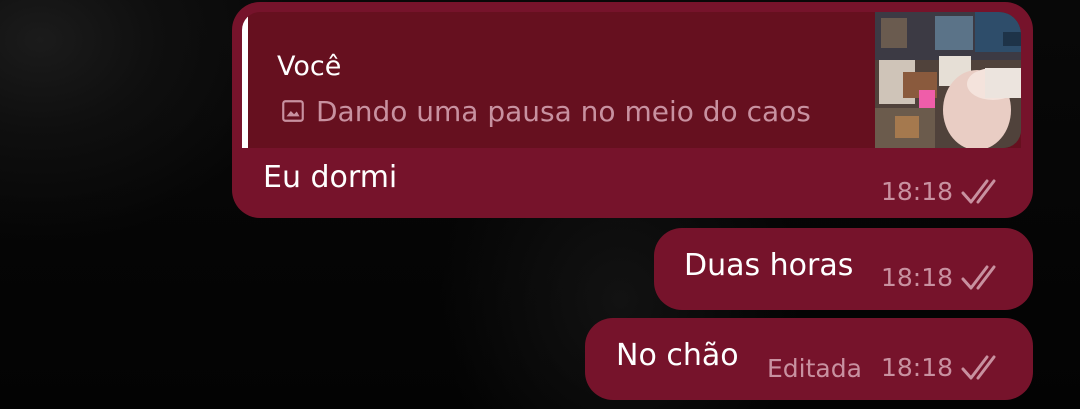  I want to click on message-bubble: No chão Editada 18:18, so click(809, 359).